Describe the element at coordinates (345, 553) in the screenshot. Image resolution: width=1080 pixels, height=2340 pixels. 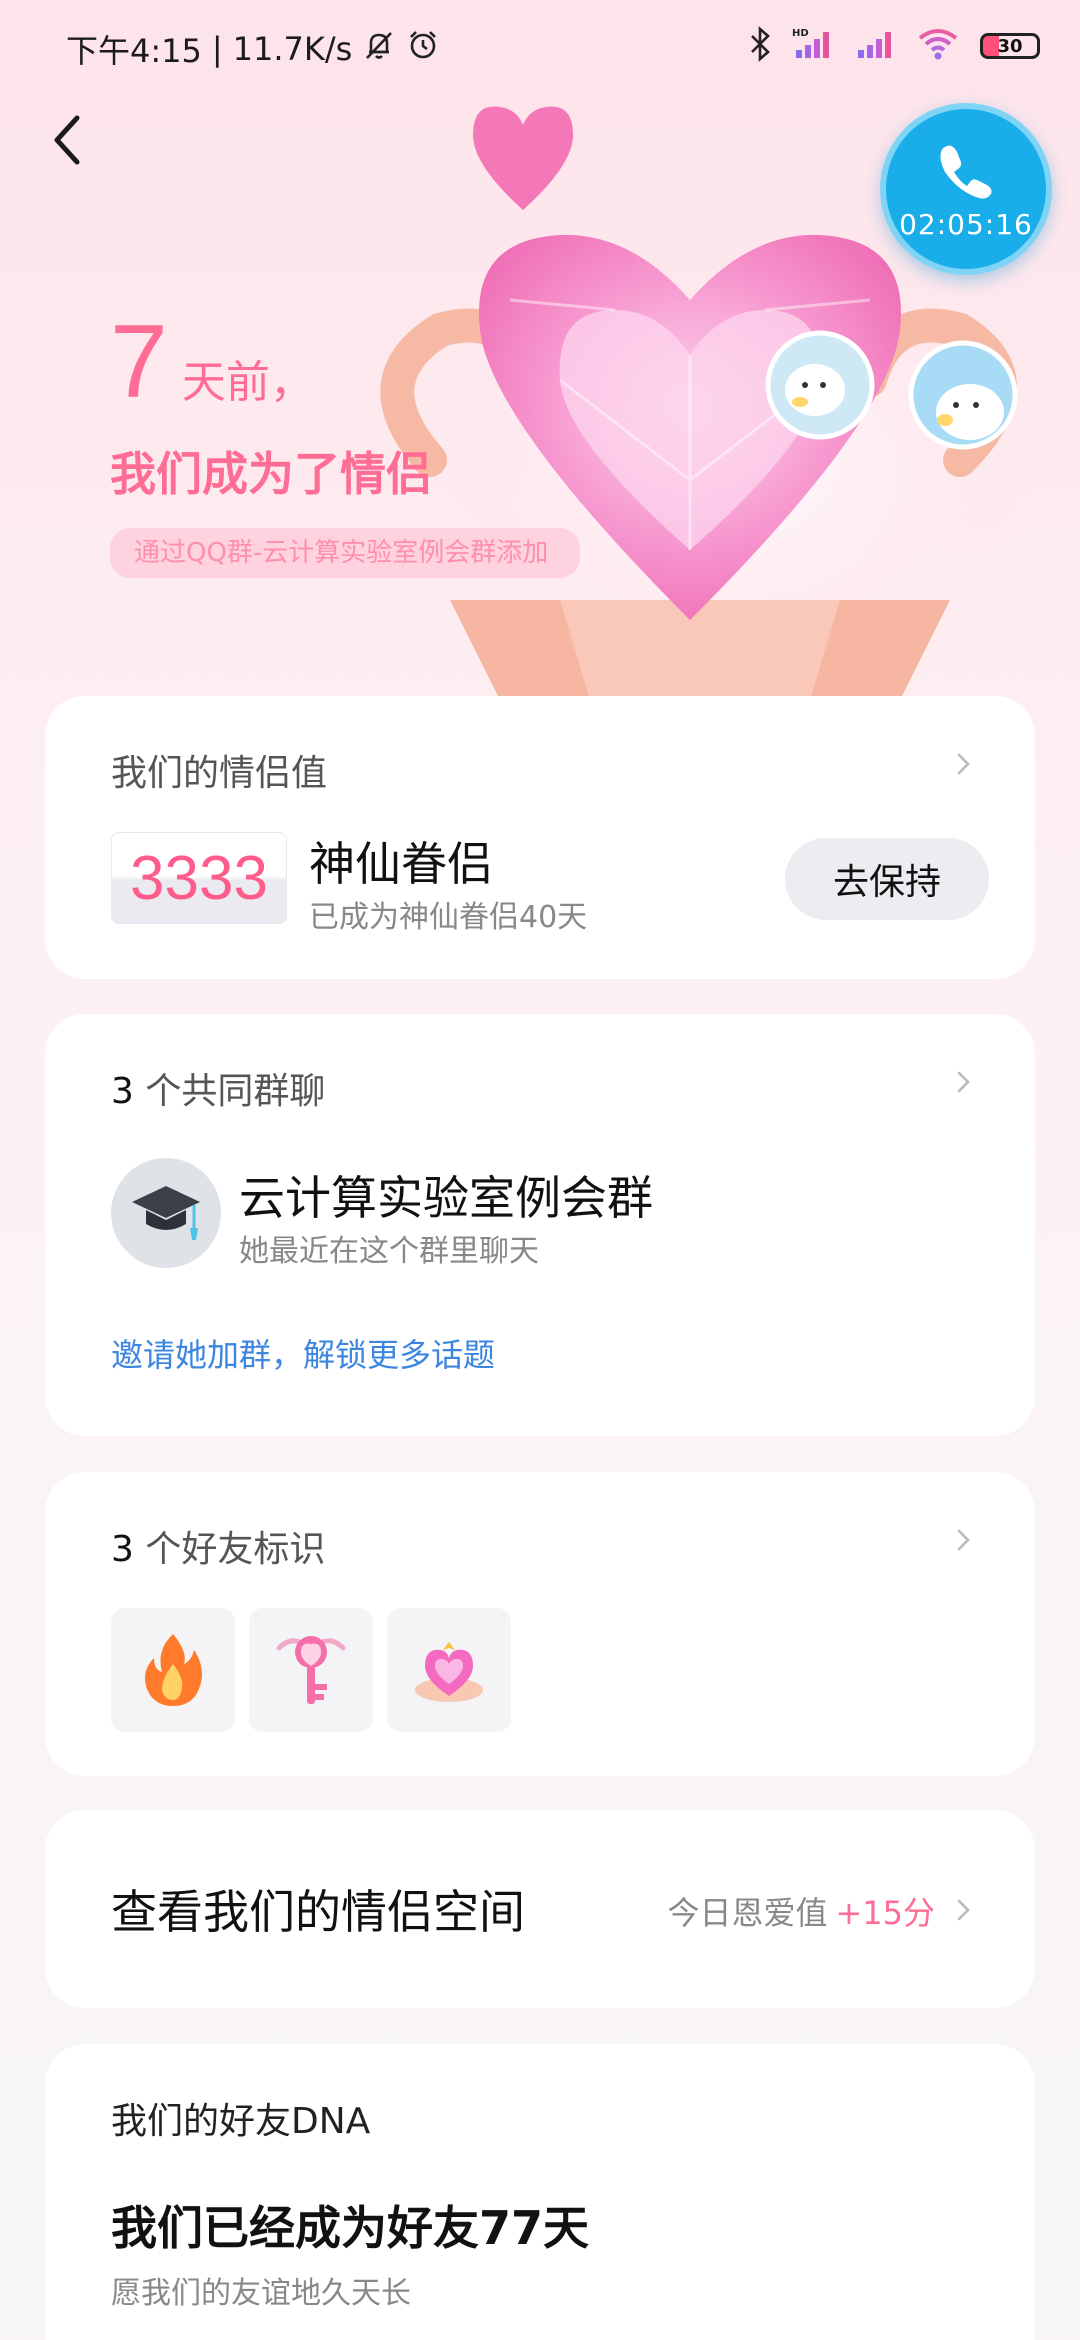
I see `added-via-pill: 通过QQ群-云计算实验室例会群添加` at that location.